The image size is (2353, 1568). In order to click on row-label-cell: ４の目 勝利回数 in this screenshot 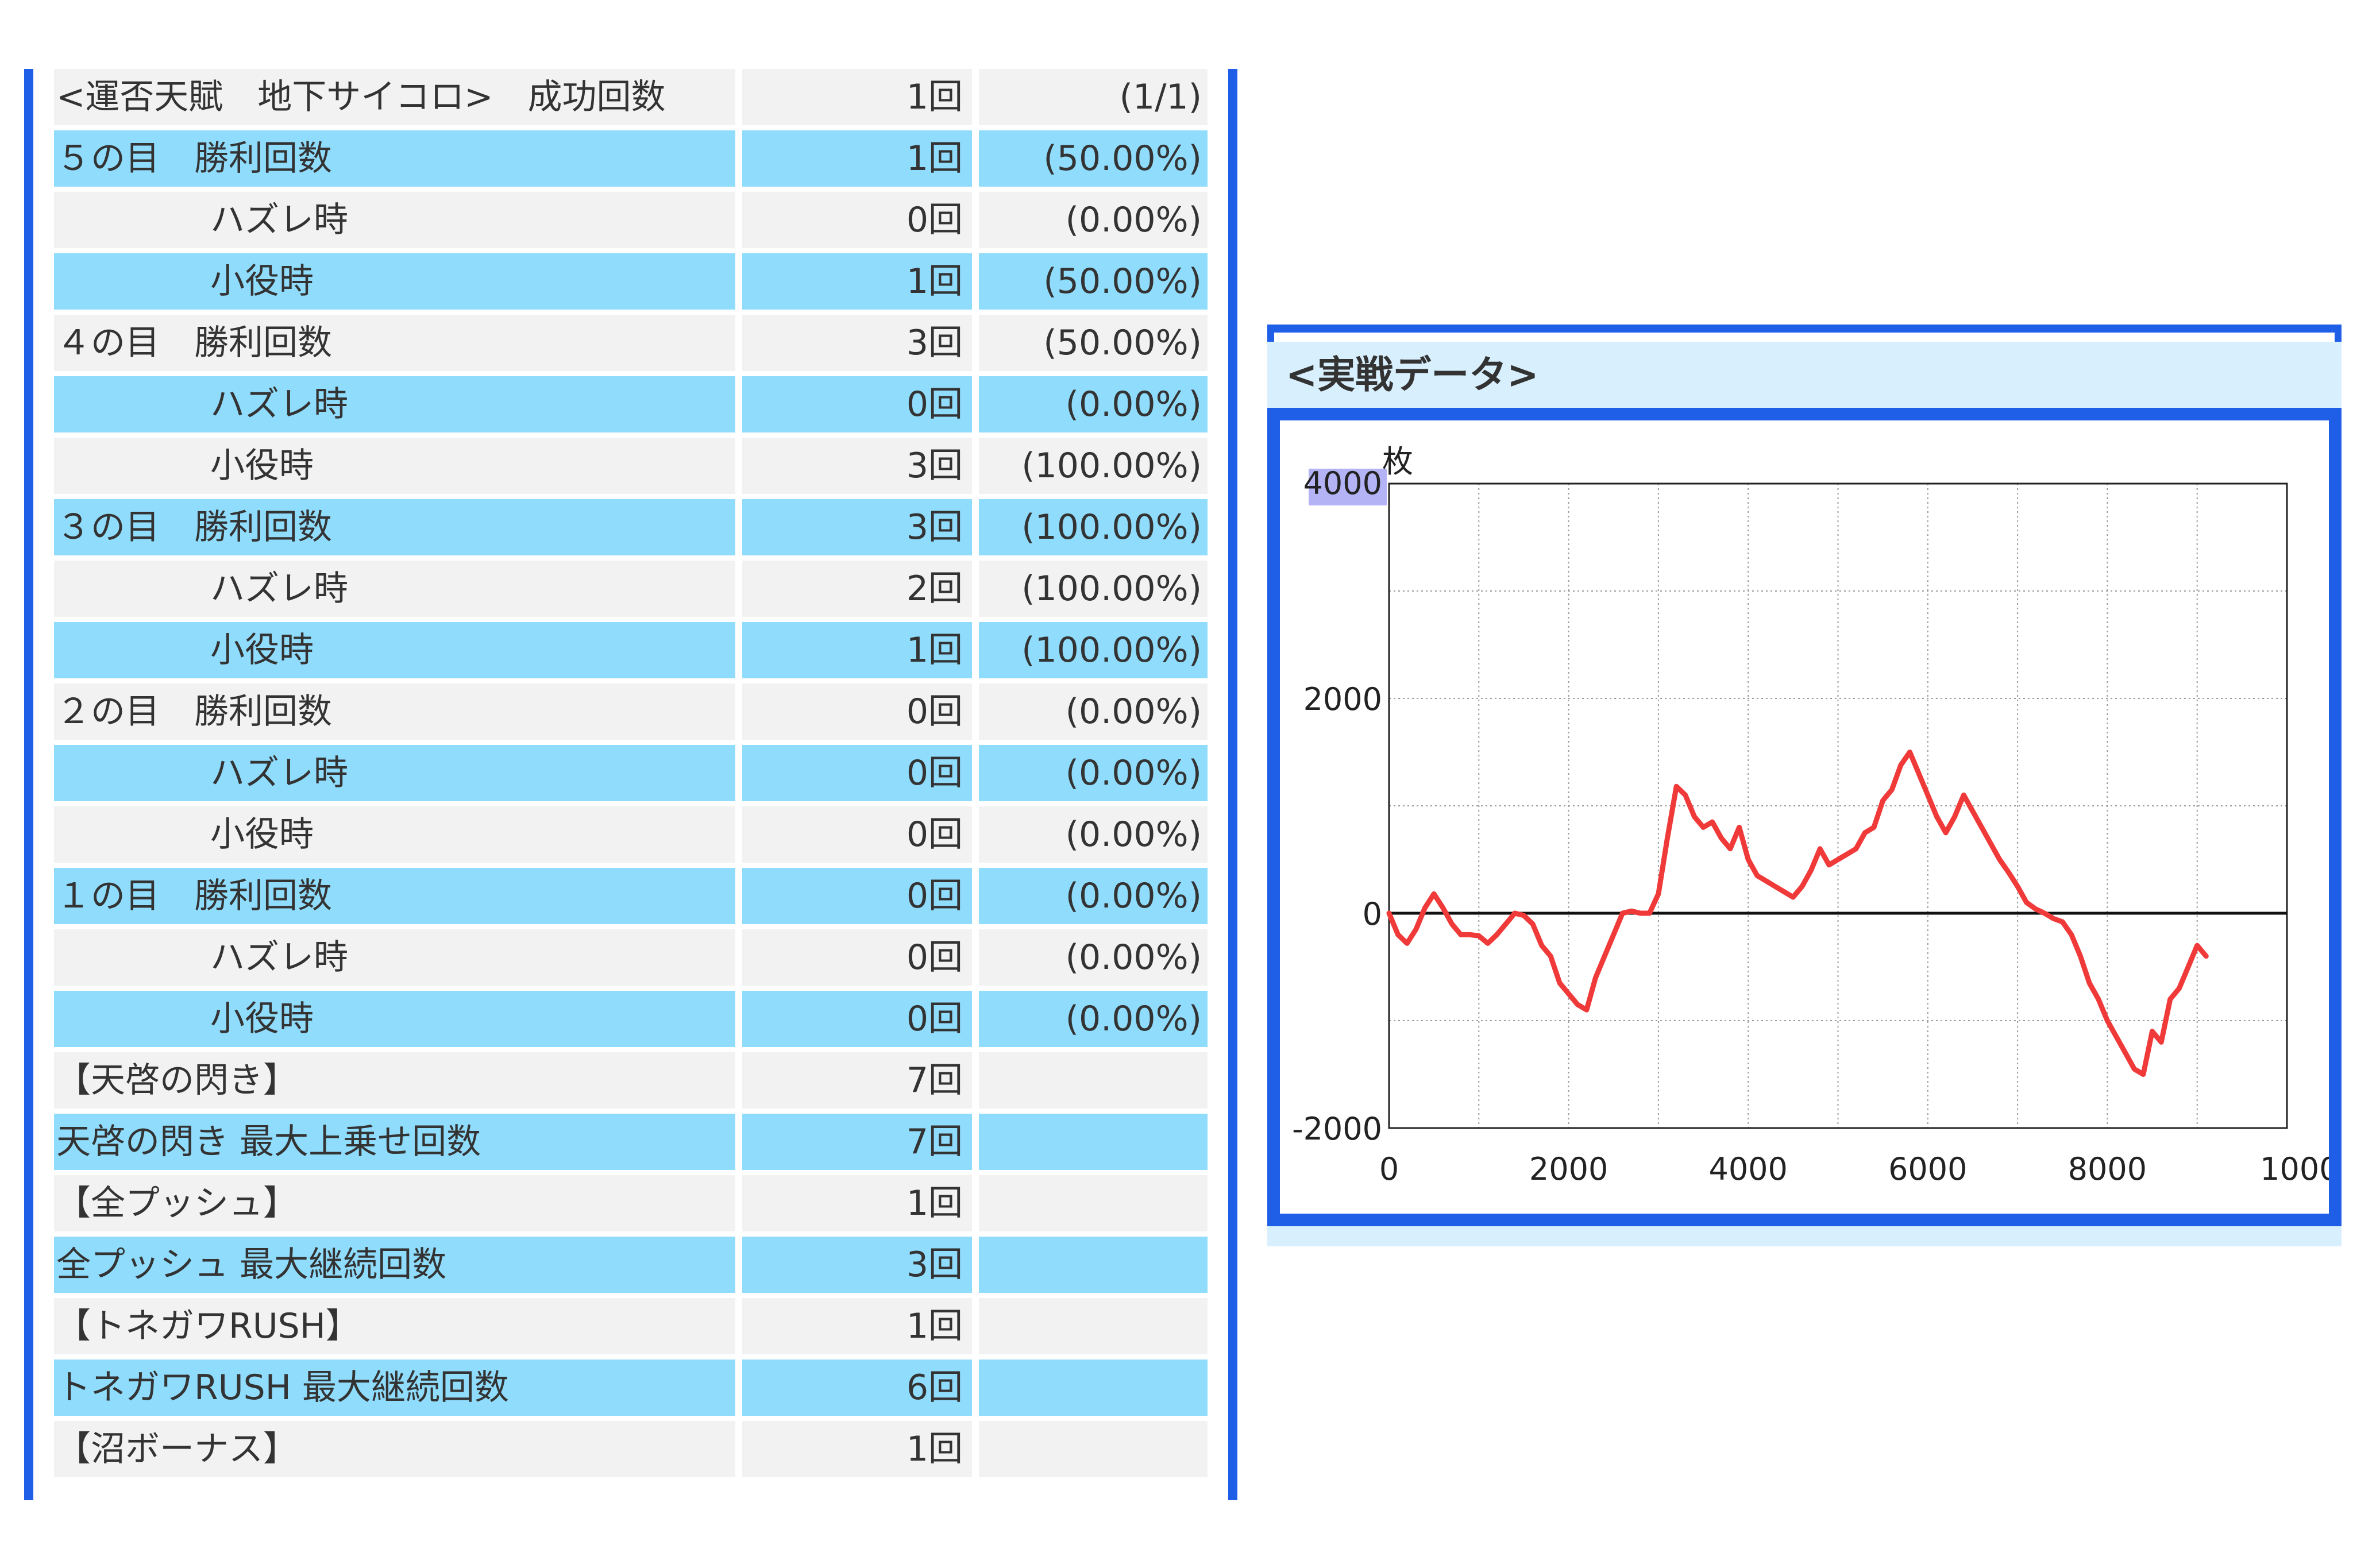, I will do `click(394, 343)`.